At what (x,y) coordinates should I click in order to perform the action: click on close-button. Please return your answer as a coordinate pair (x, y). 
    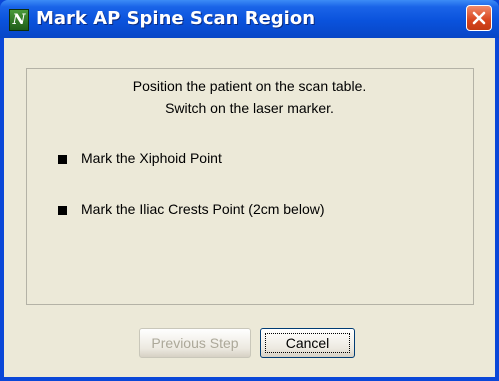
    Looking at the image, I should click on (479, 18).